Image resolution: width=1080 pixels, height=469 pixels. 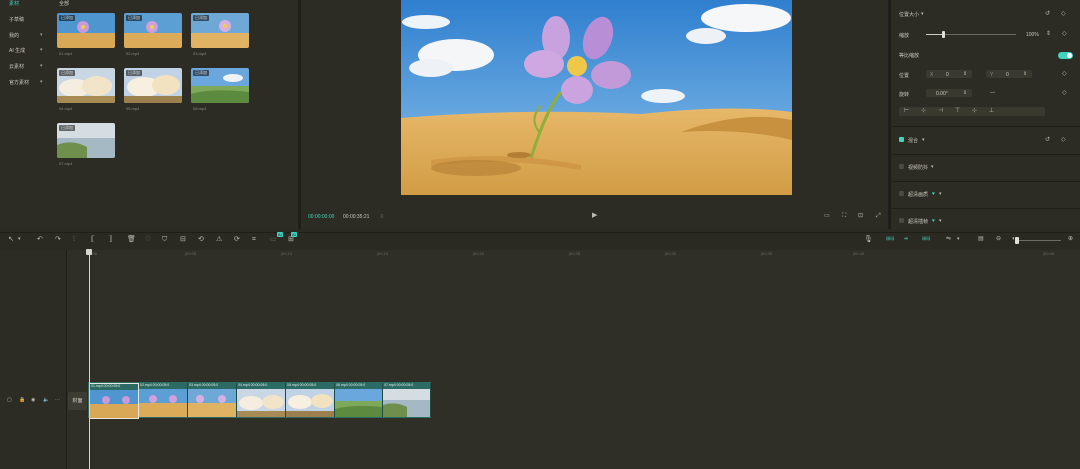 I want to click on cover-button: 封面, so click(x=77, y=401).